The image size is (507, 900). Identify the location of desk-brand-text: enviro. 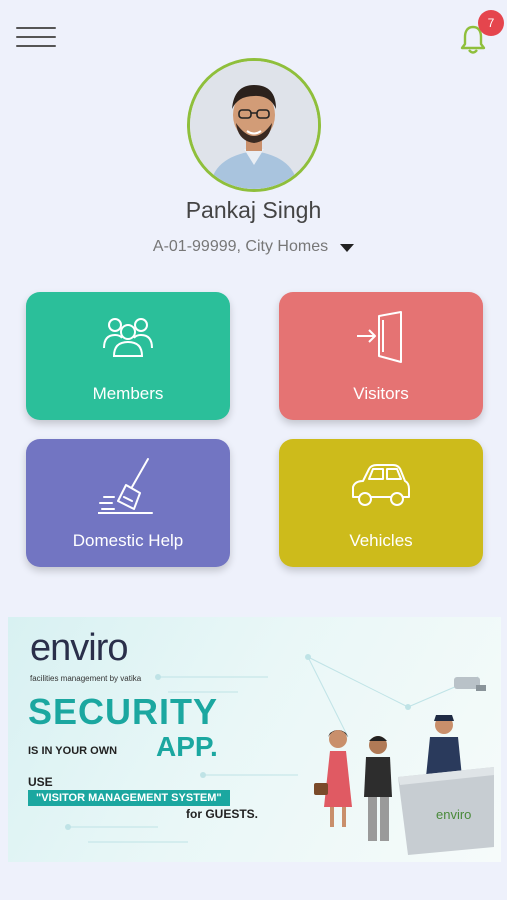
(453, 814).